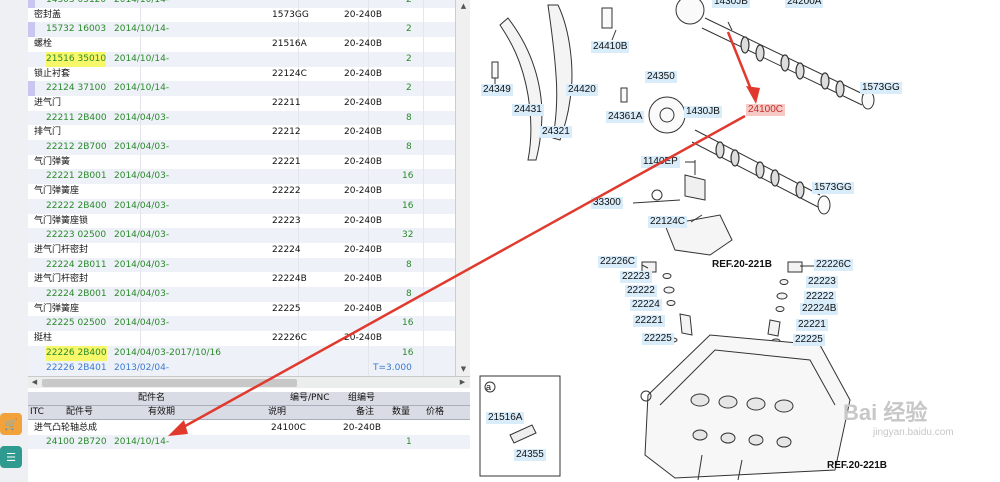 The width and height of the screenshot is (1000, 482). What do you see at coordinates (766, 110) in the screenshot?
I see `label-24100C: 24100C` at bounding box center [766, 110].